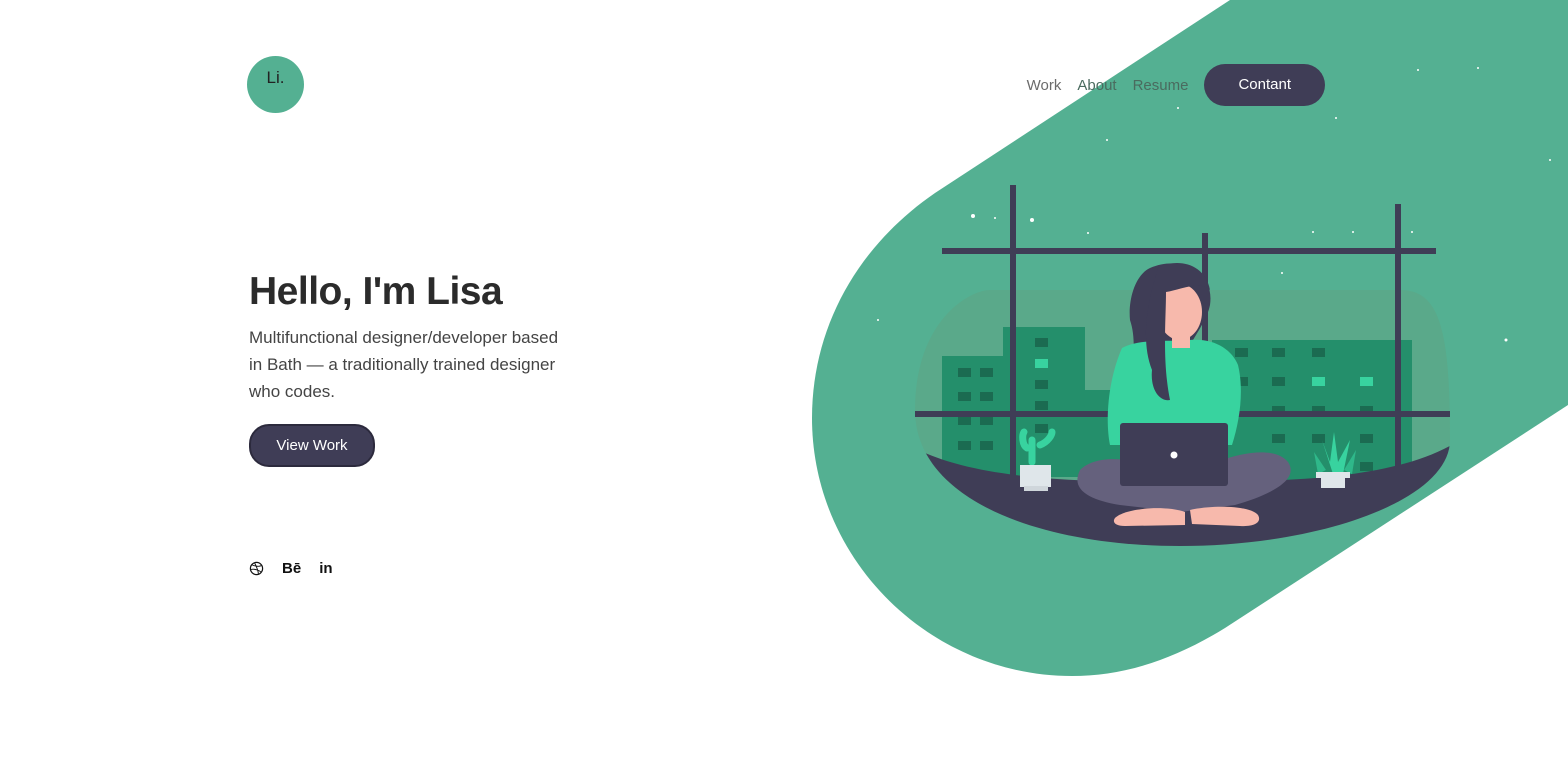  What do you see at coordinates (1264, 85) in the screenshot?
I see `contact-button: Contant` at bounding box center [1264, 85].